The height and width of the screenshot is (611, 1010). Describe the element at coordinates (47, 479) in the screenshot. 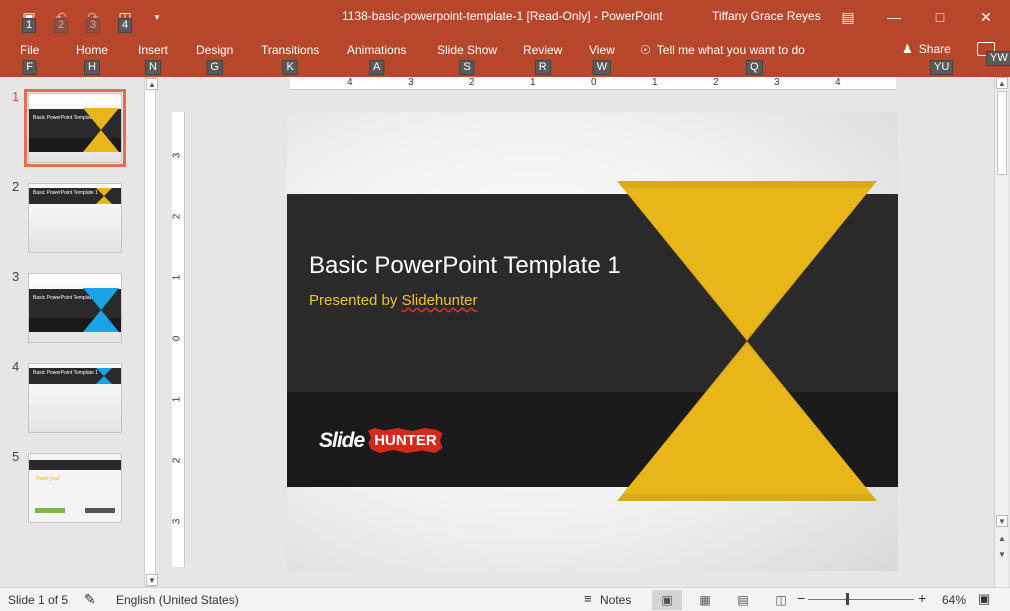

I see `thumbnail-title: Thank you!` at that location.